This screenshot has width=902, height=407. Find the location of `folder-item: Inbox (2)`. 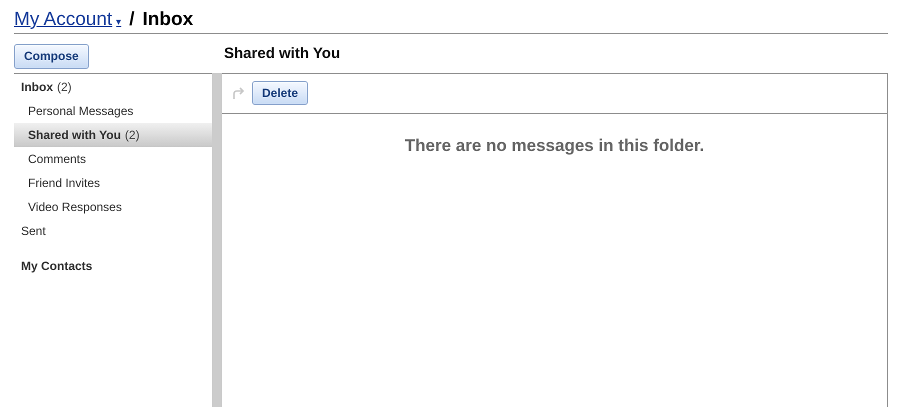

folder-item: Inbox (2) is located at coordinates (113, 86).